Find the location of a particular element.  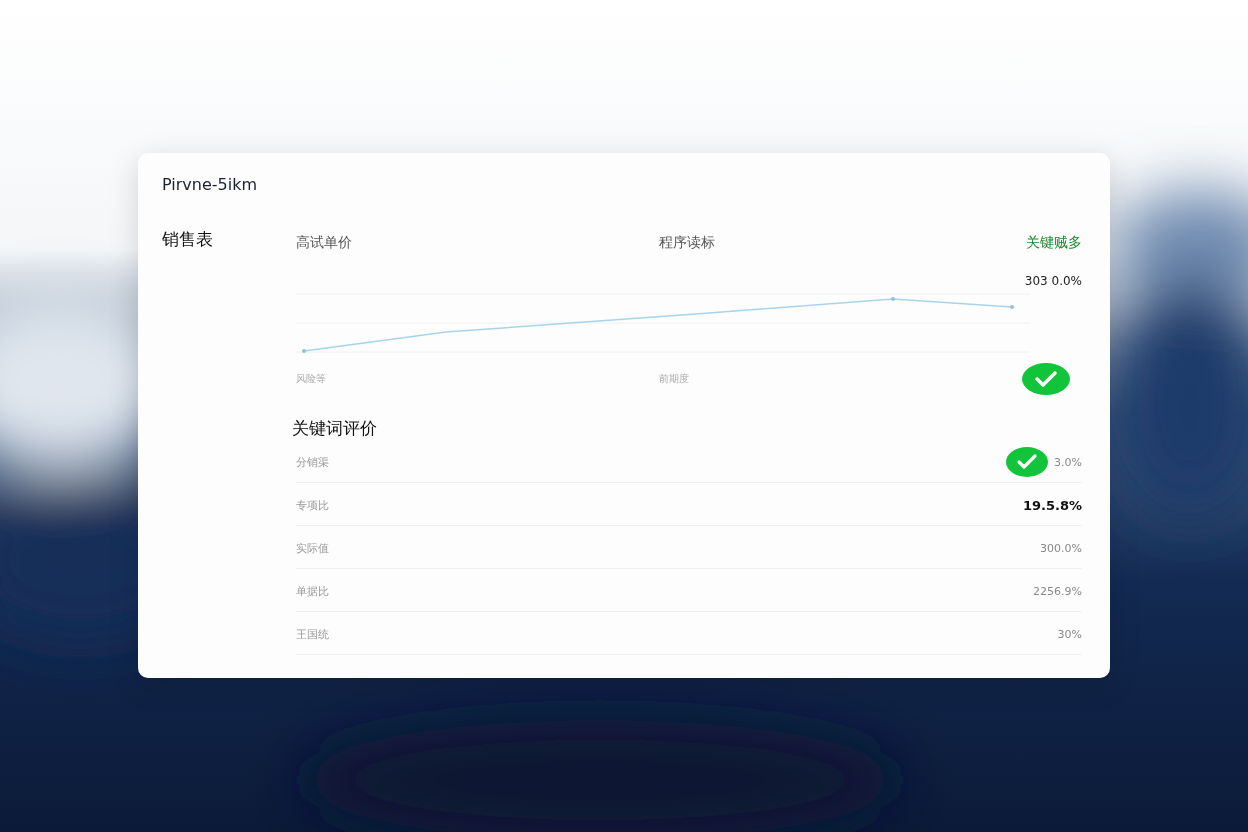

row-label: 实际值 is located at coordinates (312, 548).